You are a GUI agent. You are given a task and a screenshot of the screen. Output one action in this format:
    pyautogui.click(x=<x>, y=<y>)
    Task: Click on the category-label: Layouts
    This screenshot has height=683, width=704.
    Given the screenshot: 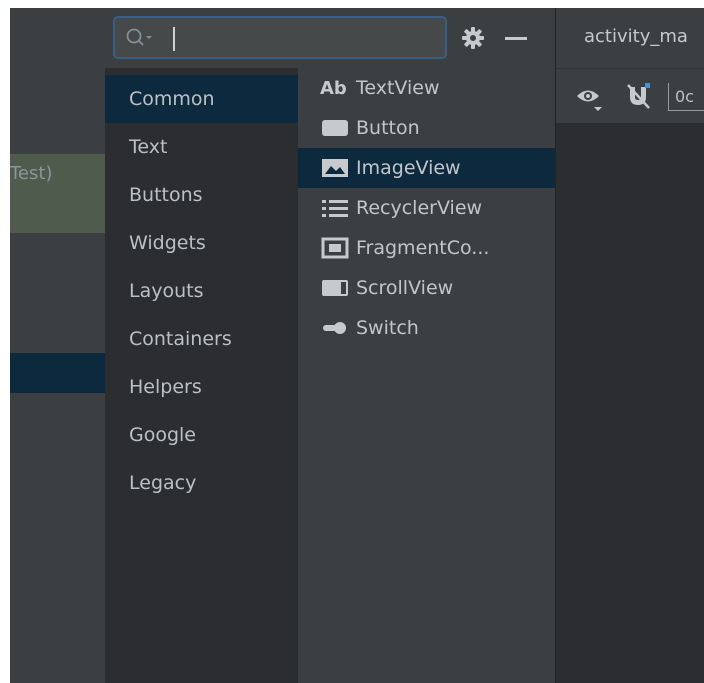 What is the action you would take?
    pyautogui.click(x=166, y=291)
    